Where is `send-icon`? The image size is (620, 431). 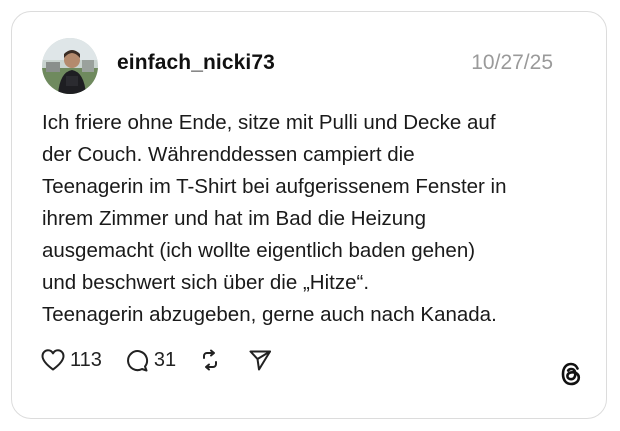
send-icon is located at coordinates (260, 360).